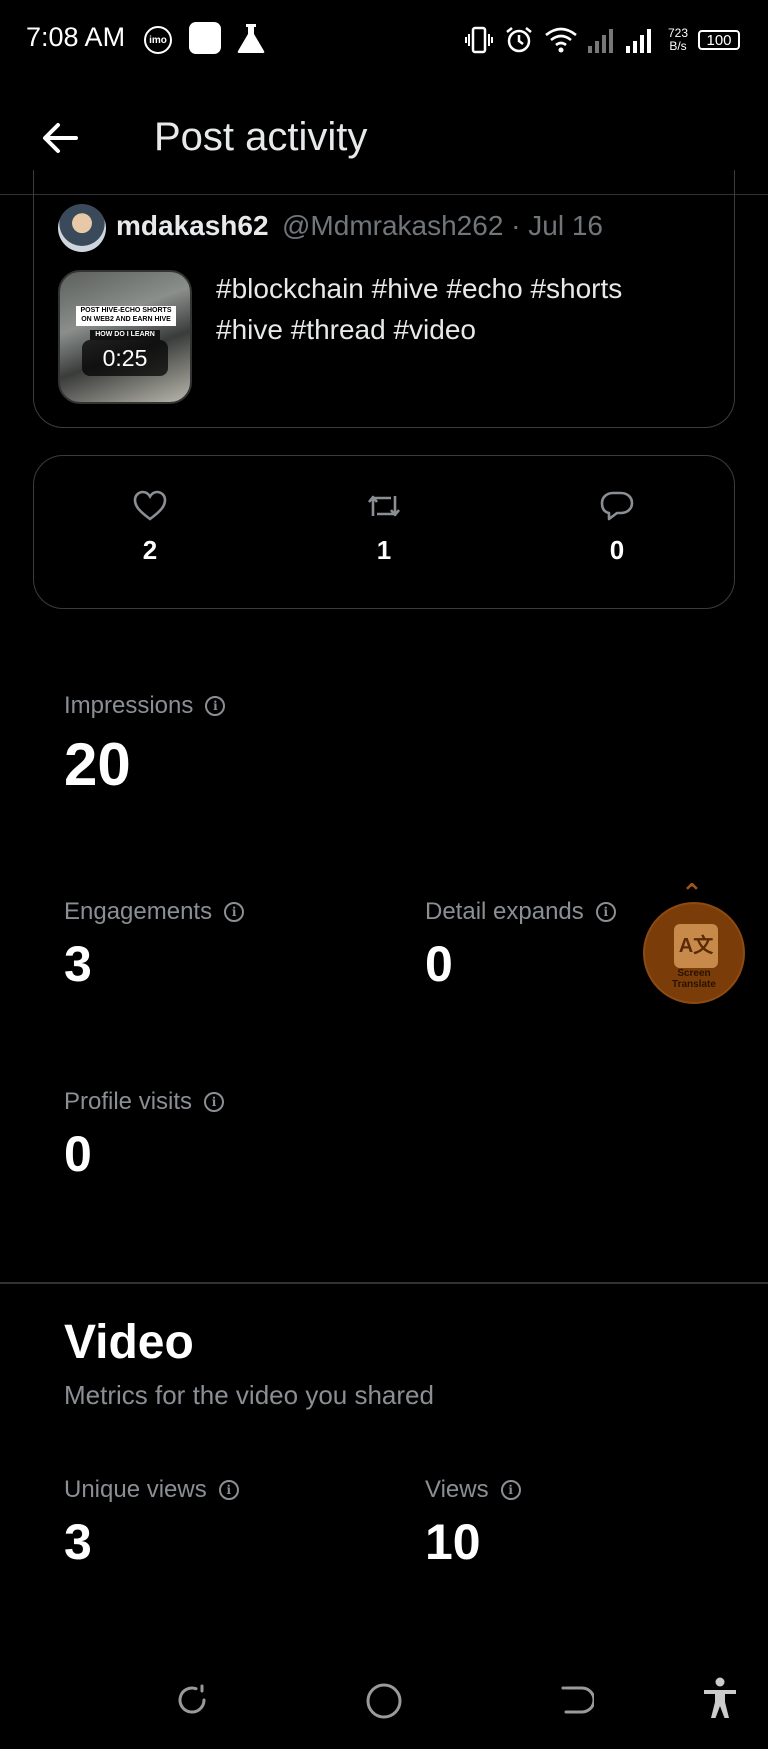 Image resolution: width=768 pixels, height=1749 pixels. What do you see at coordinates (78, 1542) in the screenshot?
I see `unique-views-value: 3` at bounding box center [78, 1542].